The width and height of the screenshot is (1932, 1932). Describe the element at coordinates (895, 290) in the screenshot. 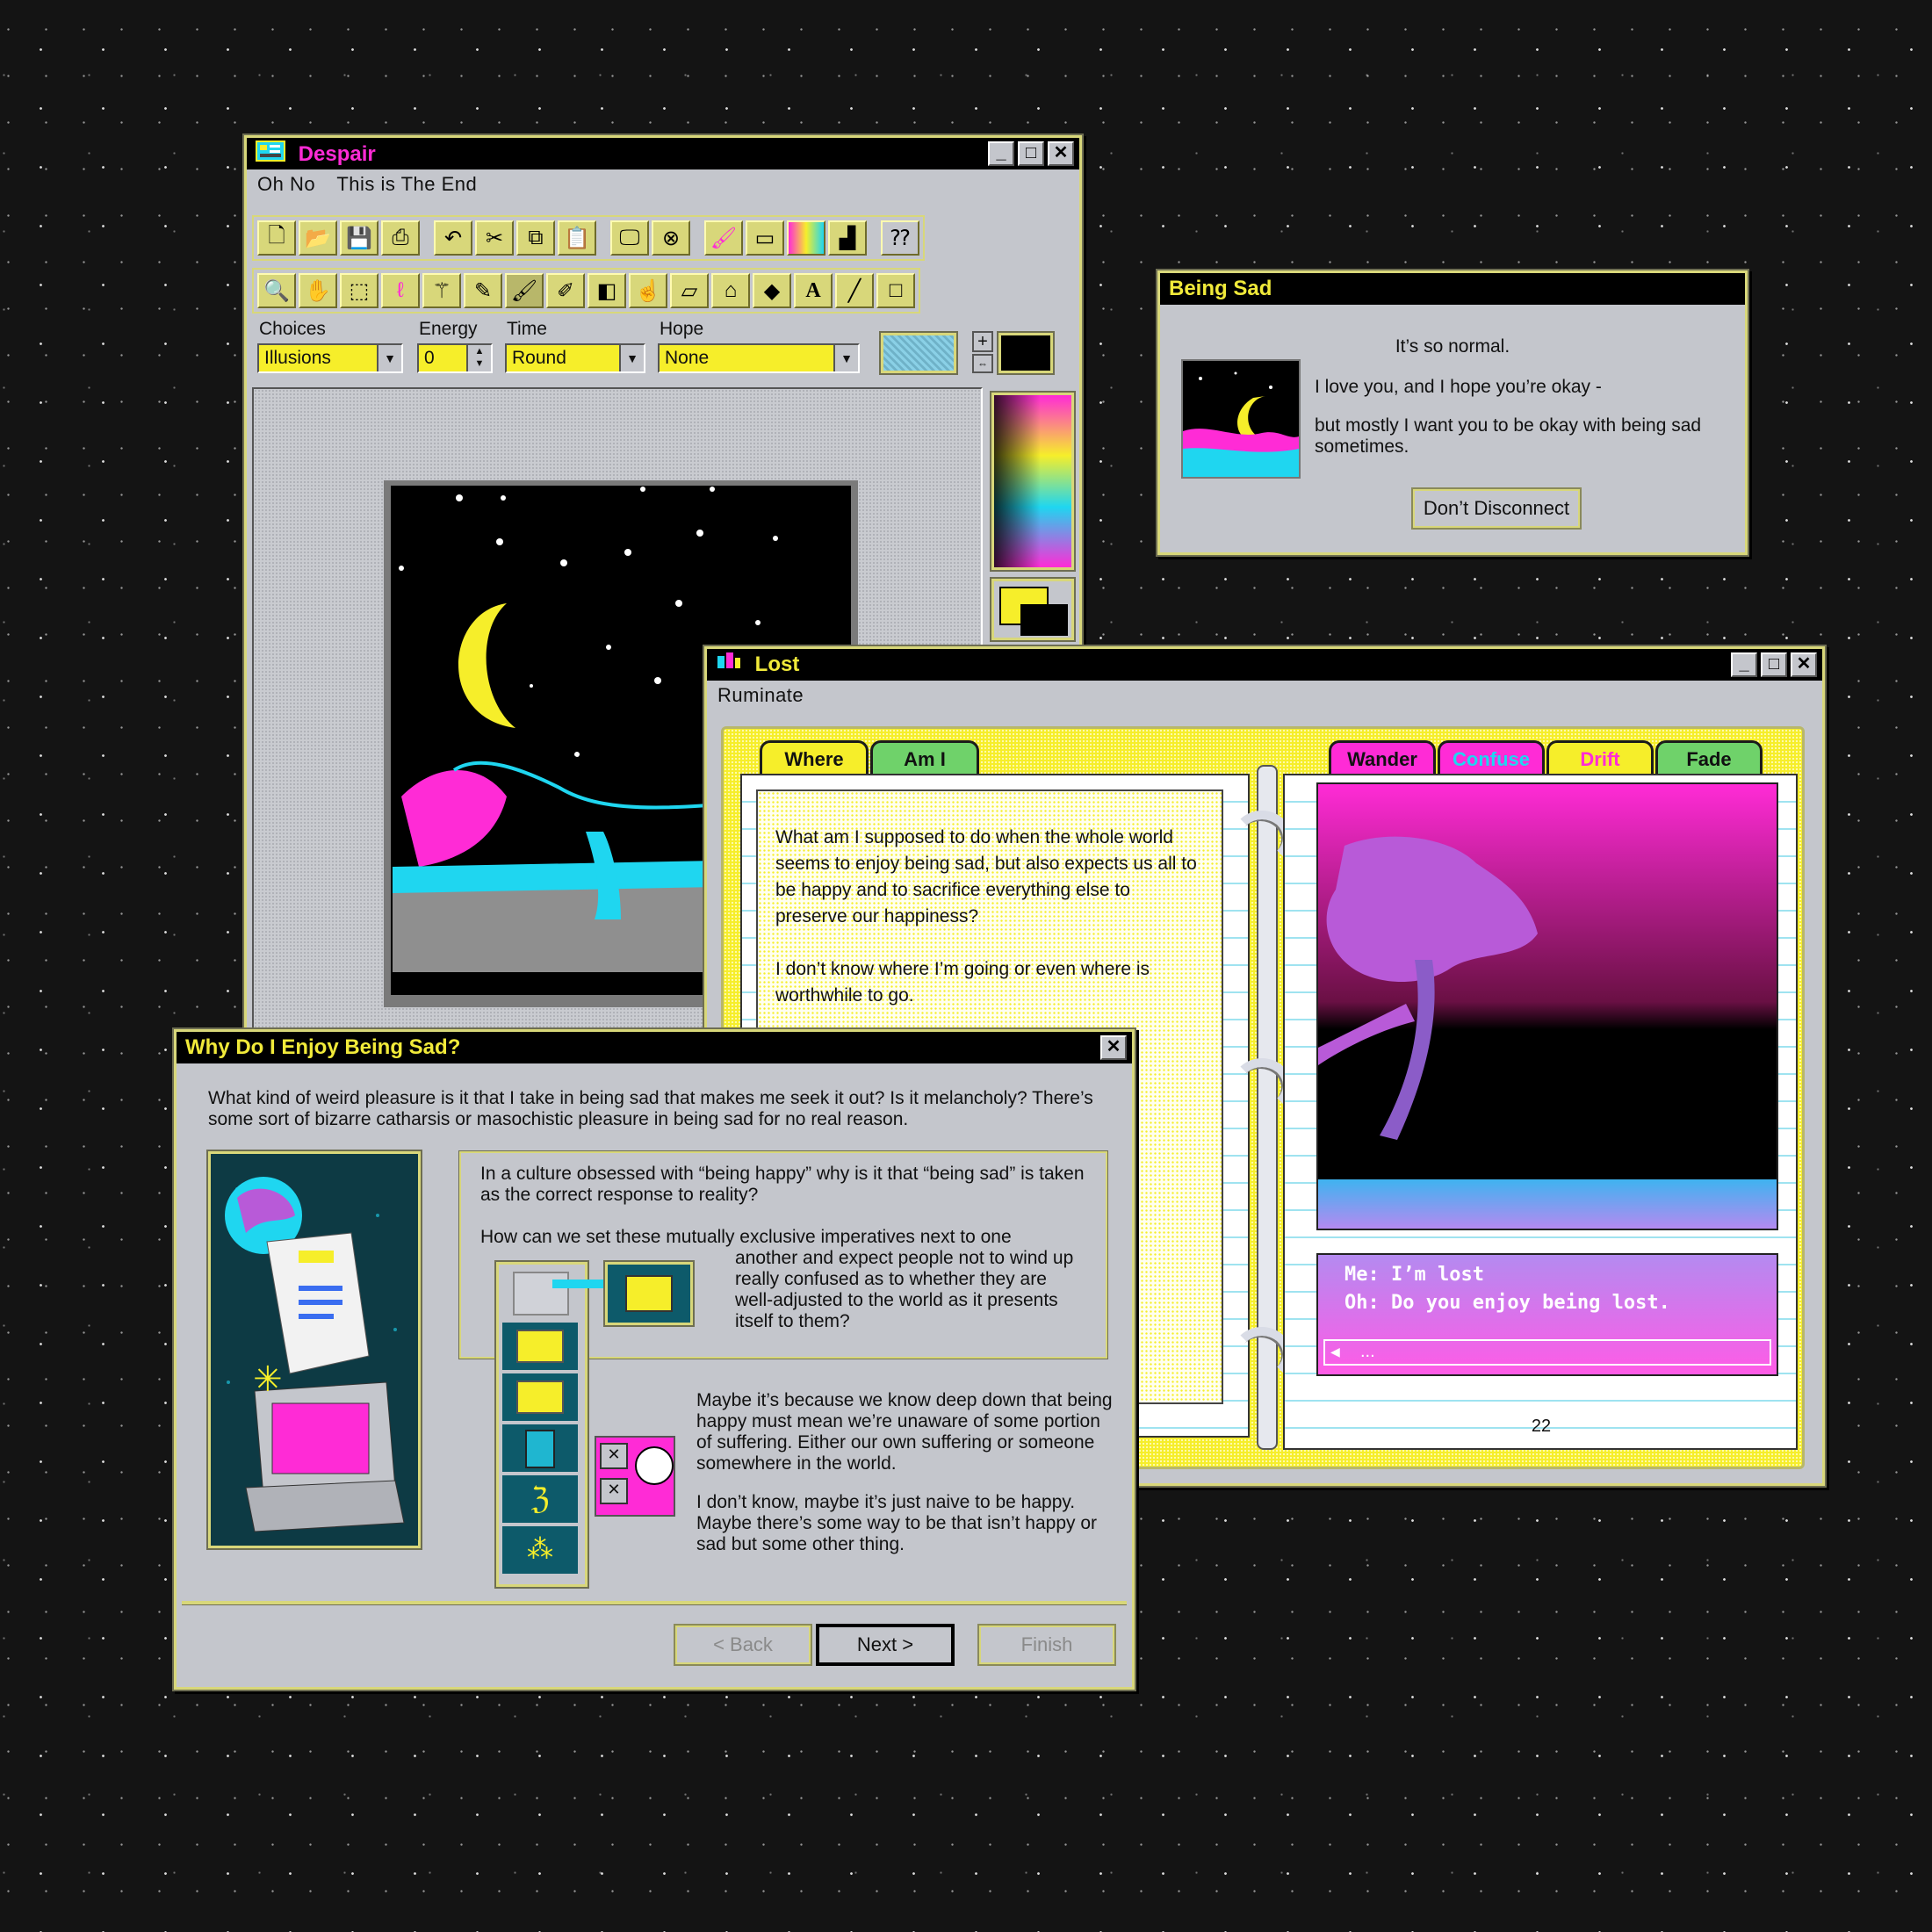

I see `rectangle-icon: □` at that location.